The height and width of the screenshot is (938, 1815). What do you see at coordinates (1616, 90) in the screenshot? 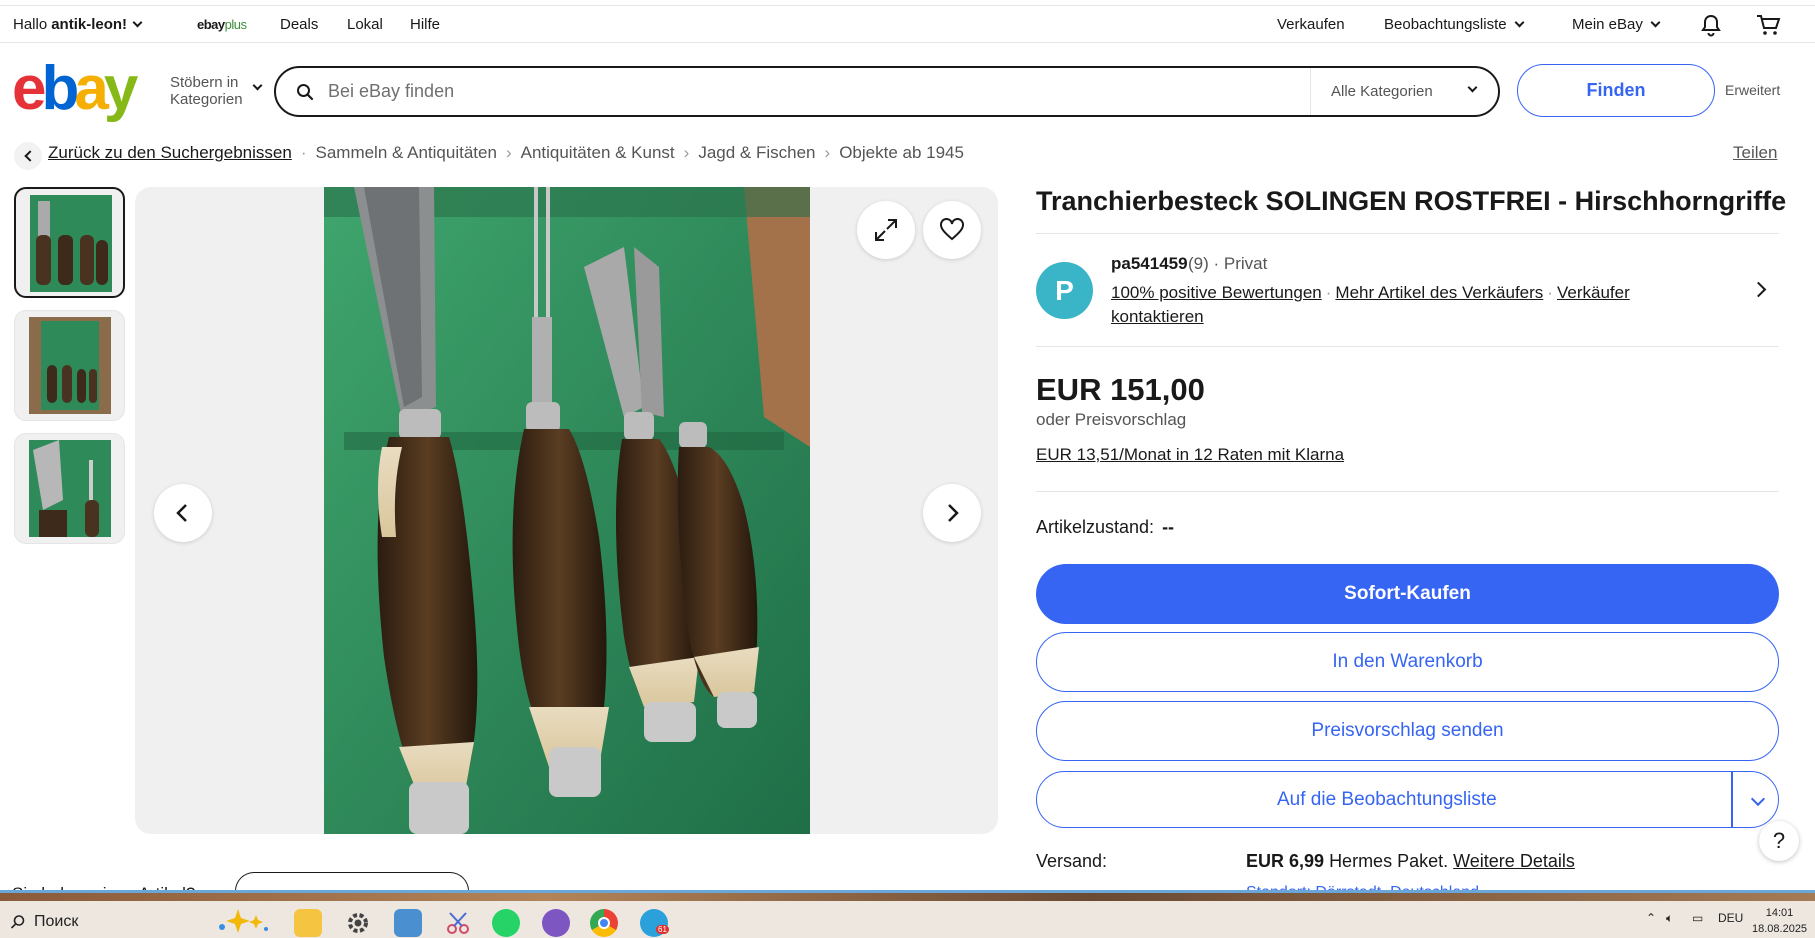
I see `search-button: Finden` at bounding box center [1616, 90].